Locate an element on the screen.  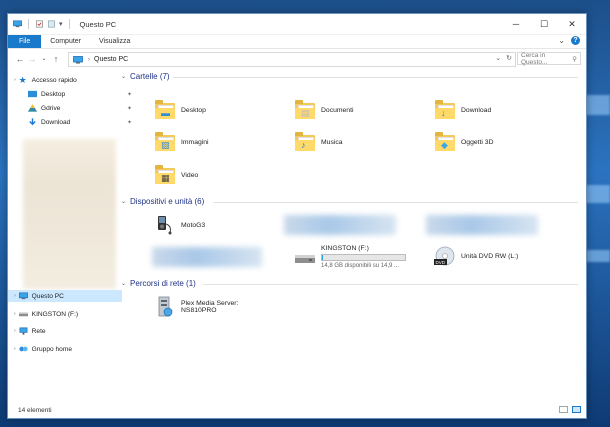
tab-view: Visualizza is located at coordinates (114, 41).